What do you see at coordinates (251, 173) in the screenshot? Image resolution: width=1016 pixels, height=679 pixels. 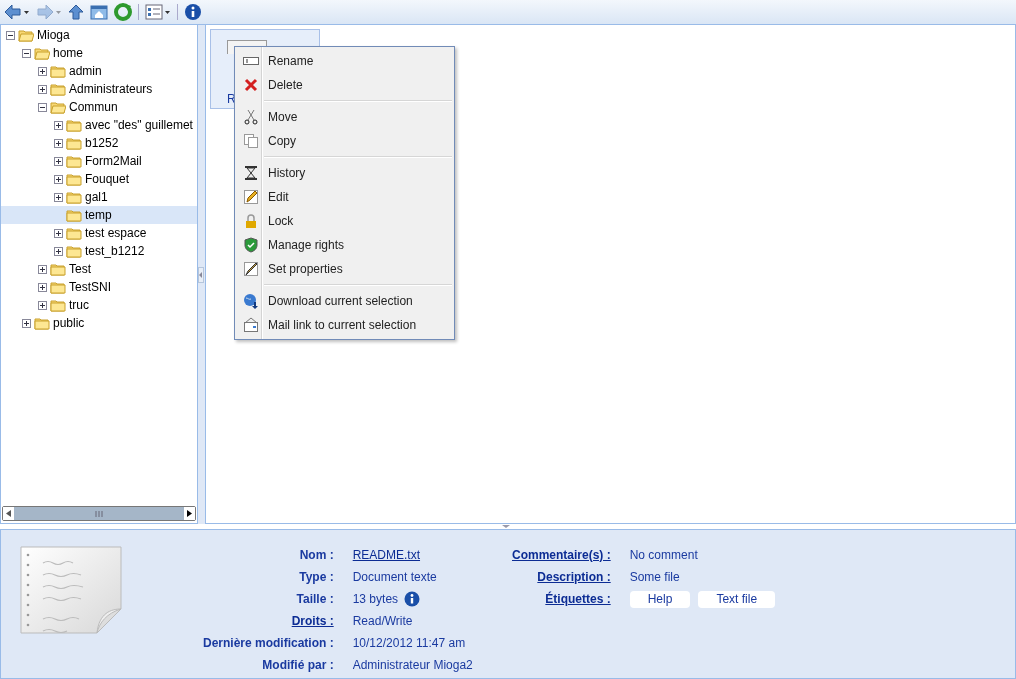 I see `hourglass-icon` at bounding box center [251, 173].